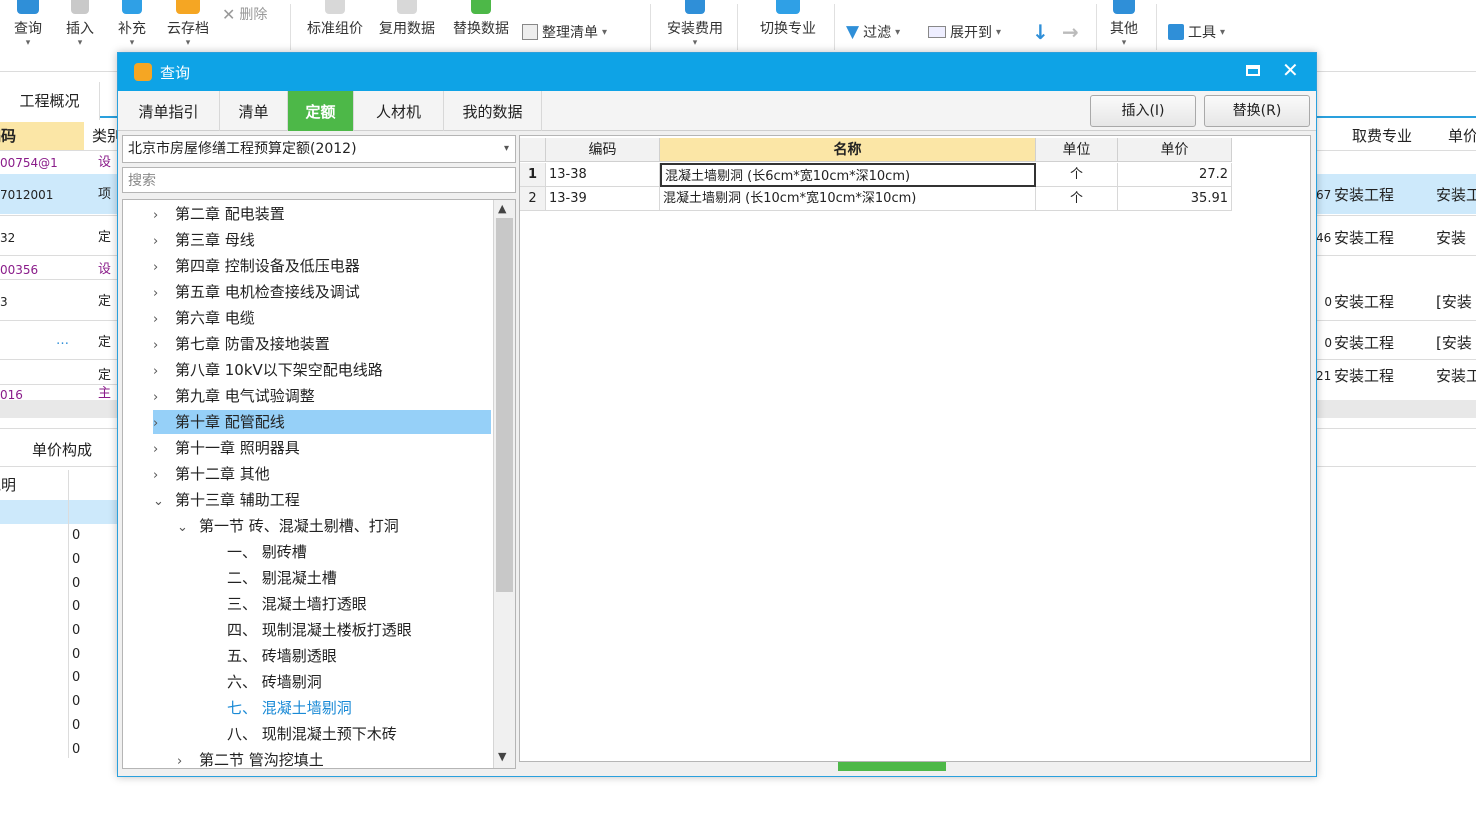 This screenshot has width=1476, height=828. Describe the element at coordinates (1124, 29) in the screenshot. I see `other-button: 其他 ▾` at that location.